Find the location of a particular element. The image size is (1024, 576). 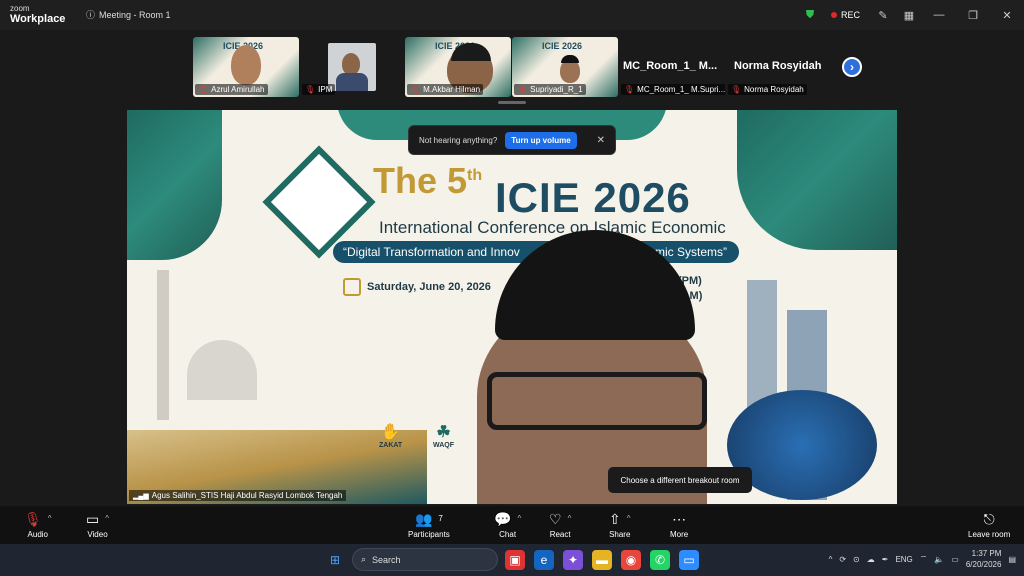

audio-label: Audio is located at coordinates (37, 534).